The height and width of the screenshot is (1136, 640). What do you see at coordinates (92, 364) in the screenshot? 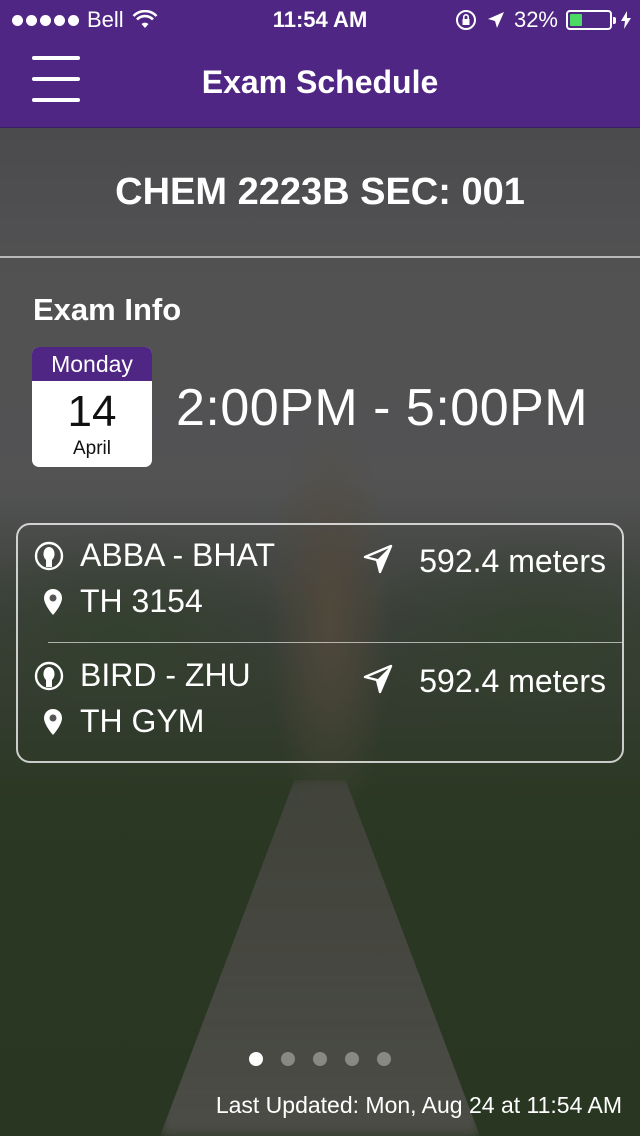
I see `calendar-weekday: Monday` at bounding box center [92, 364].